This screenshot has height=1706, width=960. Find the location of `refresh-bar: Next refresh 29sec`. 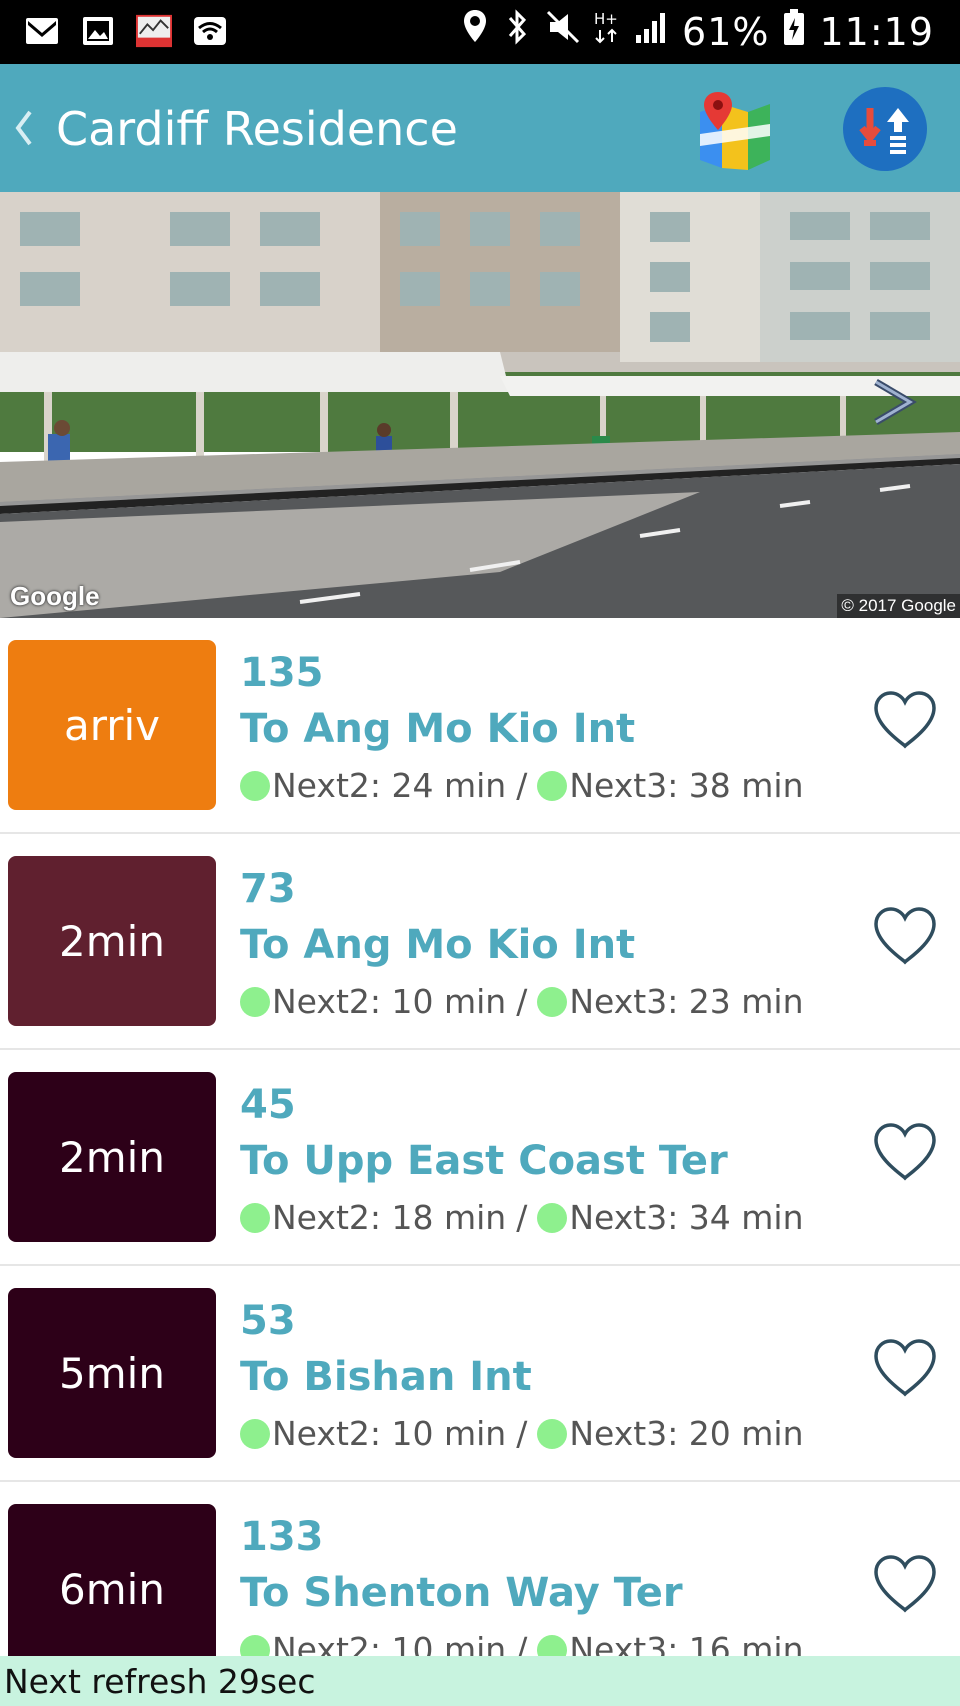

refresh-bar: Next refresh 29sec is located at coordinates (480, 1681).